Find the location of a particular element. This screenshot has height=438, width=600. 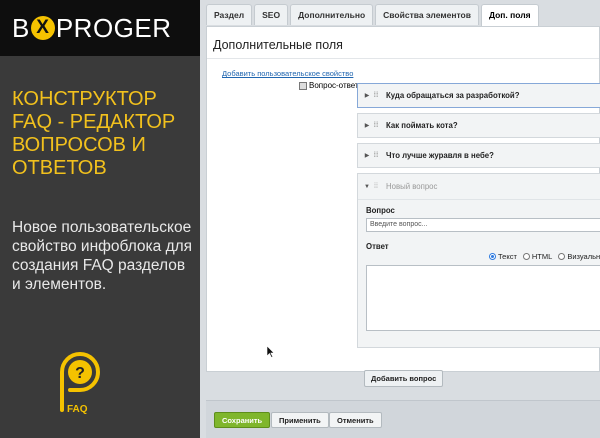

apply-button: Применить is located at coordinates (300, 420).